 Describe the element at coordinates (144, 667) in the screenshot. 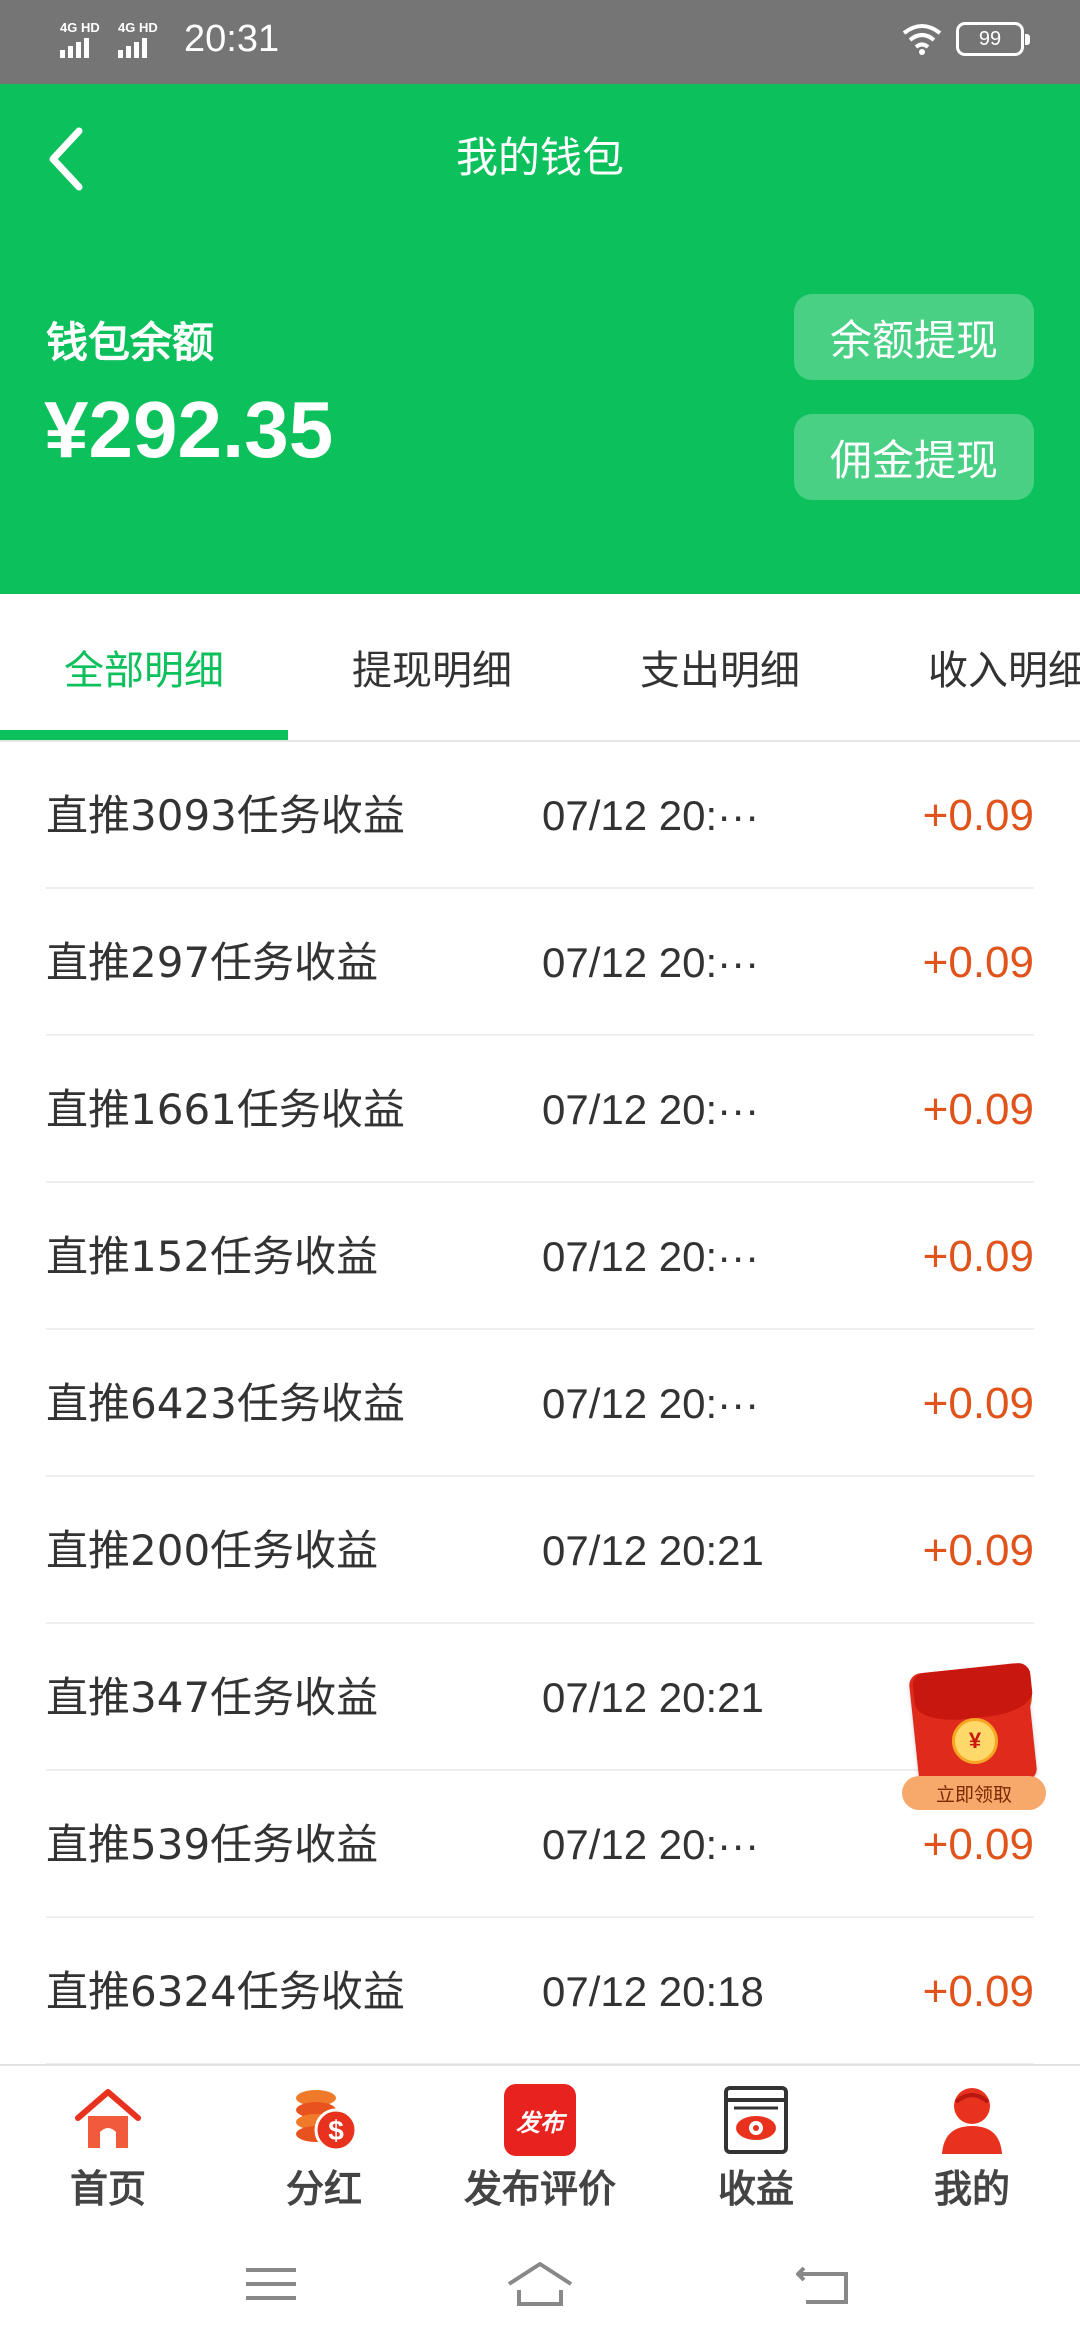

I see `tab-all: 全部明细` at that location.